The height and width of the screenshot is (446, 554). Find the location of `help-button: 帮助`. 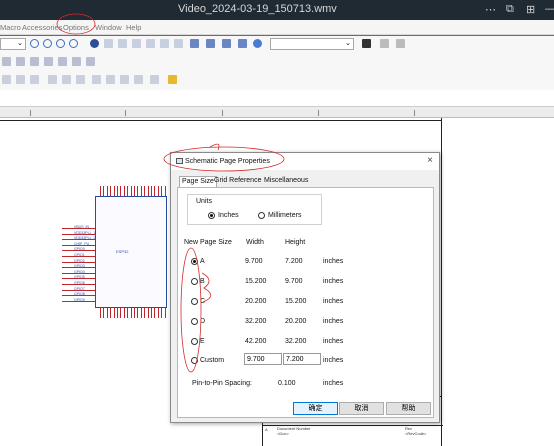

help-button: 帮助 is located at coordinates (408, 408).